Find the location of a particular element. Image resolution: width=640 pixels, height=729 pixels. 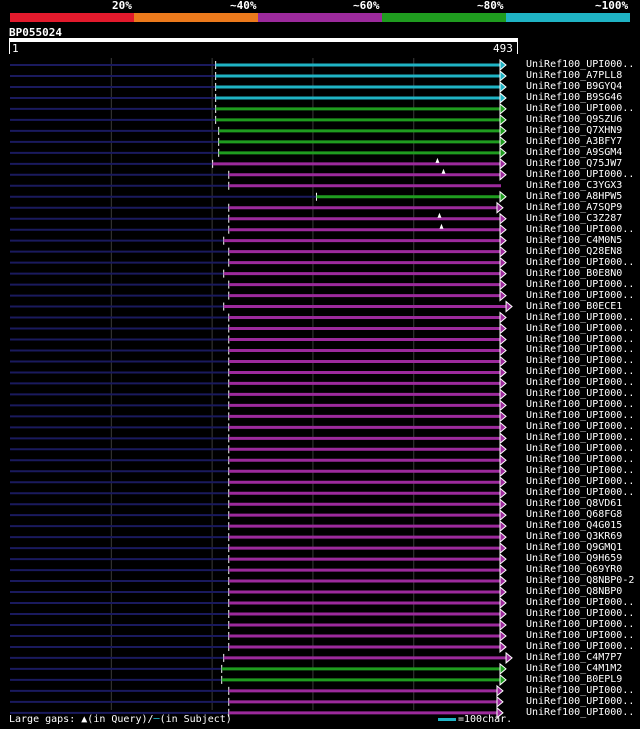

hit-label: UniRef100_Q68FG8 is located at coordinates (574, 514).